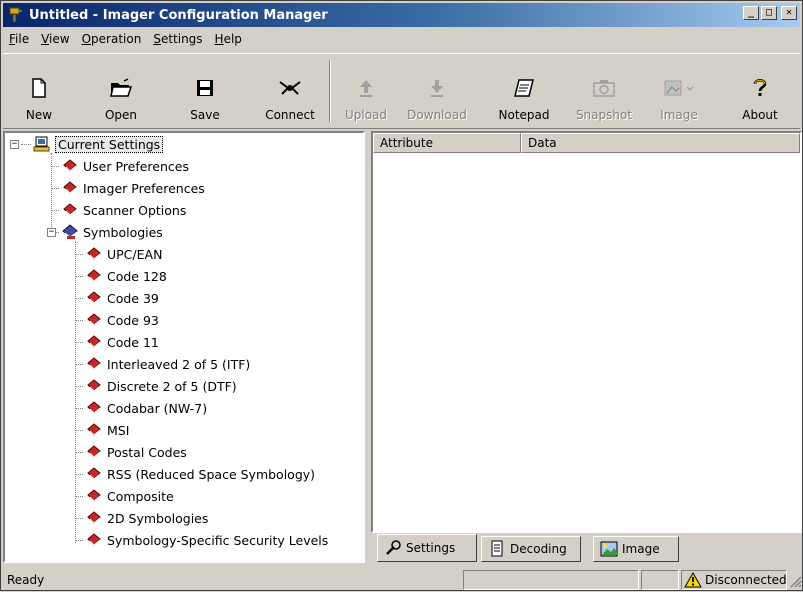 The width and height of the screenshot is (803, 592). I want to click on tree-item-setting-1: Imager Preferences, so click(133, 188).